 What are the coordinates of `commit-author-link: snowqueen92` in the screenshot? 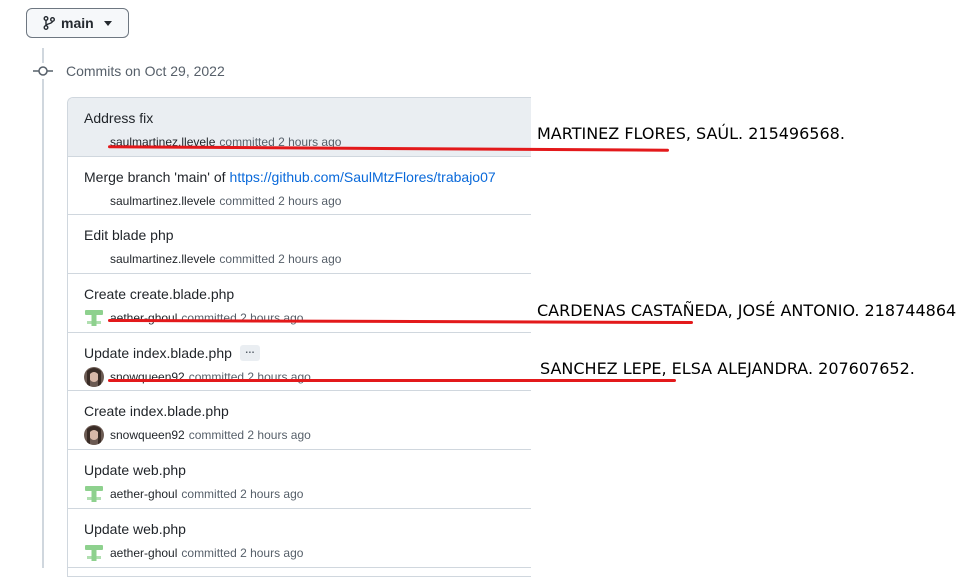 It's located at (147, 435).